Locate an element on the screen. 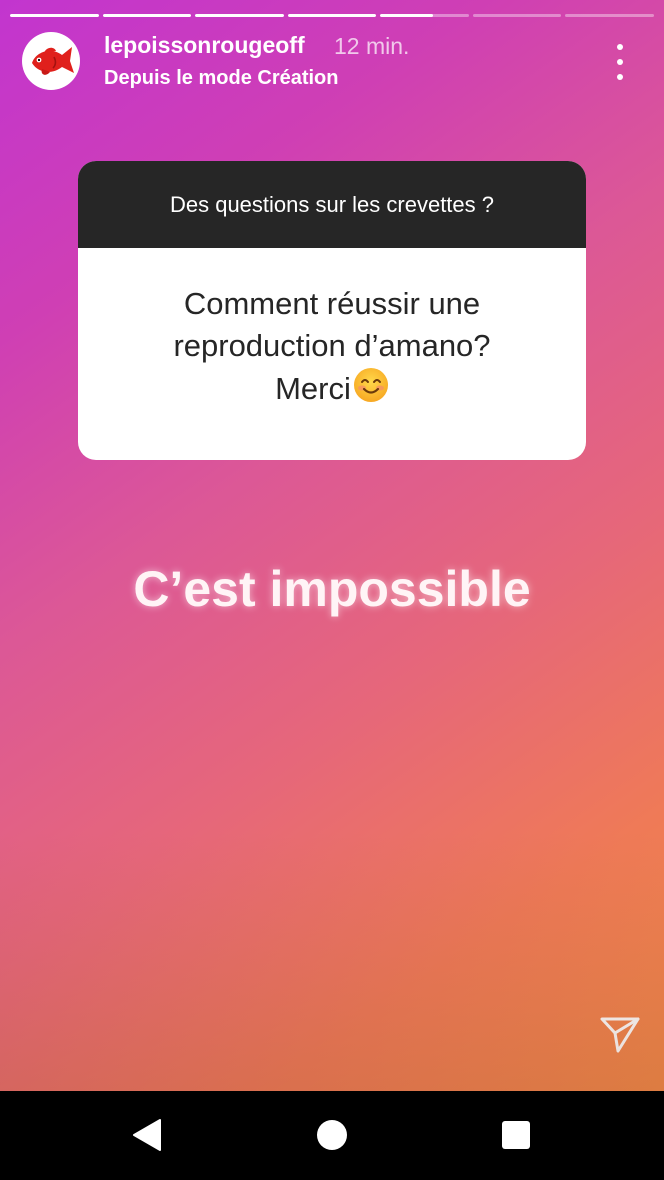  back-button is located at coordinates (148, 1135).